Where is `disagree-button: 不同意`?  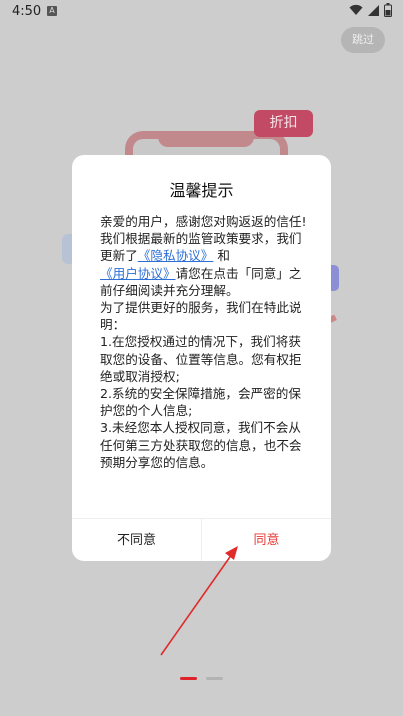 disagree-button: 不同意 is located at coordinates (137, 540).